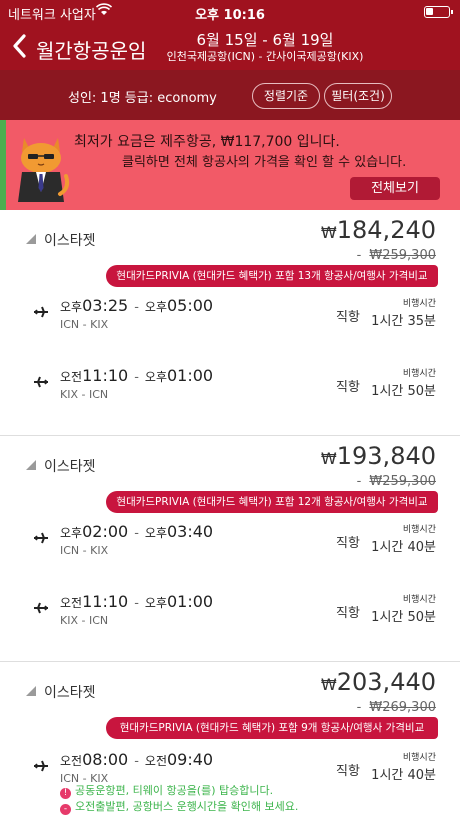 The image size is (460, 818). Describe the element at coordinates (286, 96) in the screenshot. I see `sort-button: 정렬기준` at that location.